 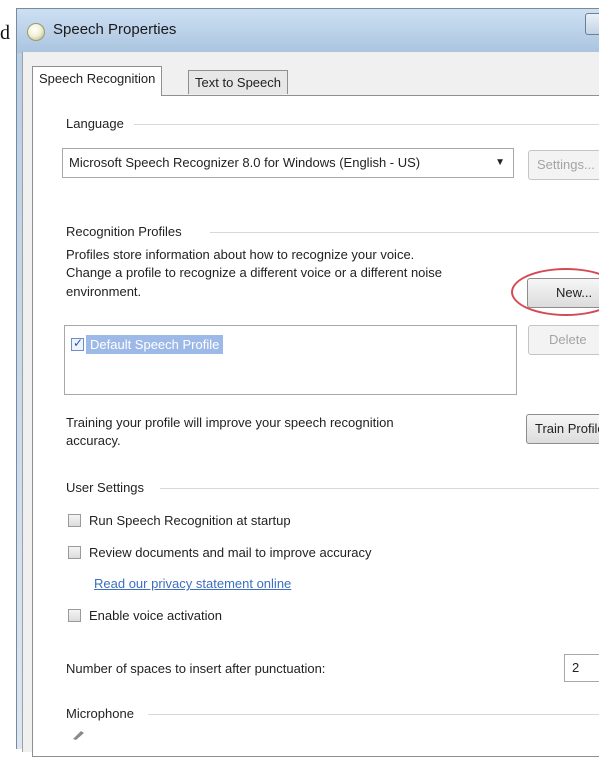 I want to click on run-at-startup-label: Run Speech Recognition at startup, so click(x=190, y=520).